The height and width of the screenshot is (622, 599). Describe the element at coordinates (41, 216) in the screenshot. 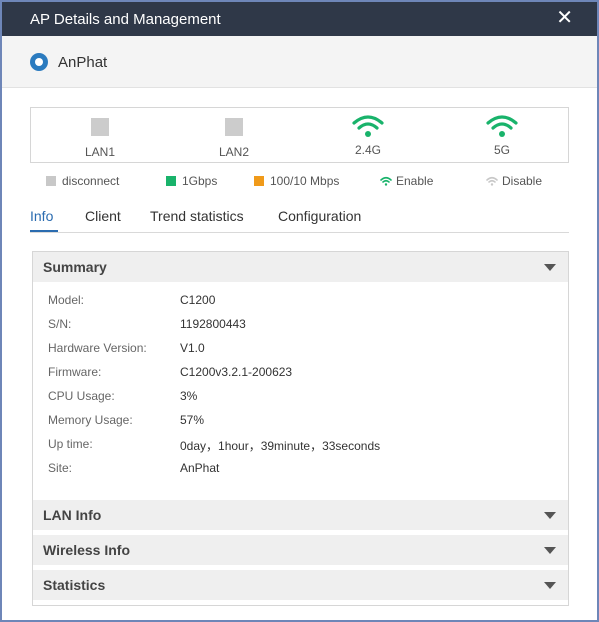

I see `tab-info: Info` at that location.